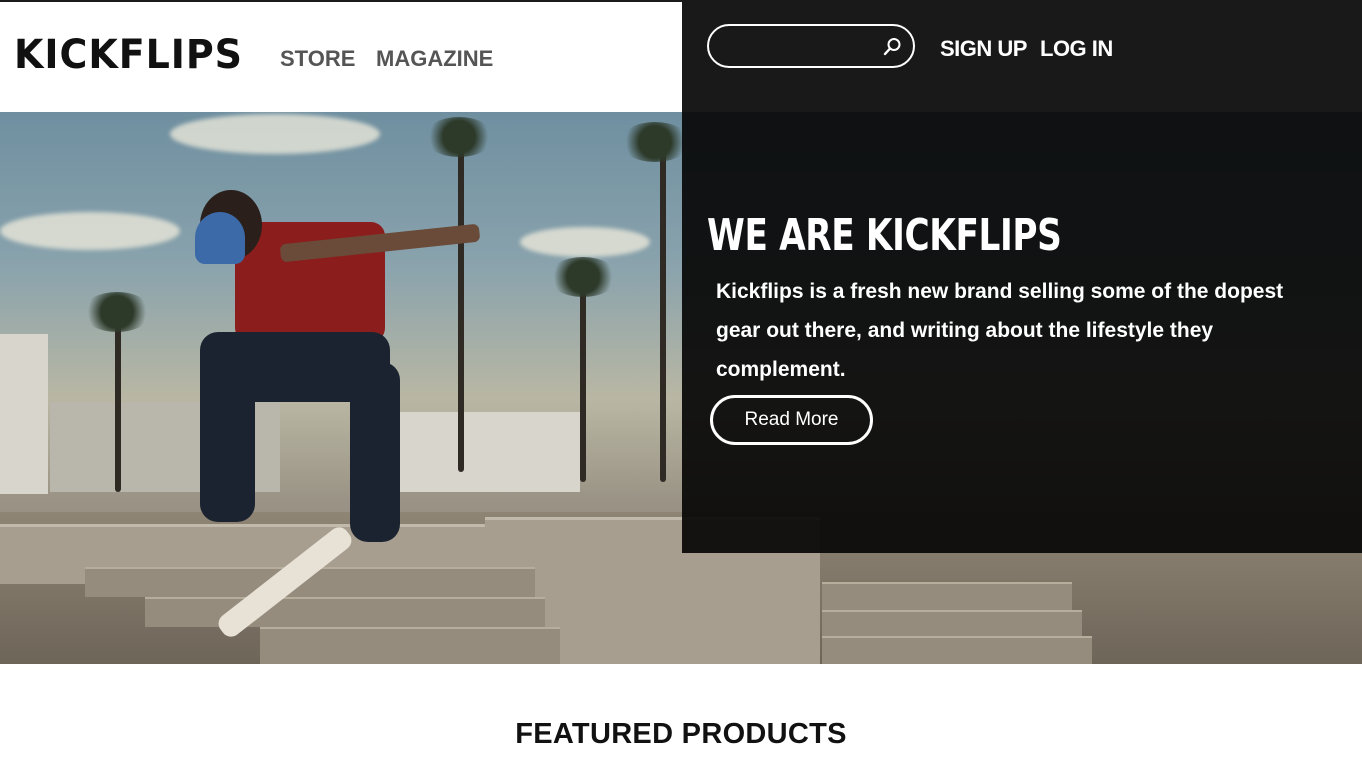 This screenshot has height=771, width=1362. What do you see at coordinates (892, 47) in the screenshot?
I see `search-icon` at bounding box center [892, 47].